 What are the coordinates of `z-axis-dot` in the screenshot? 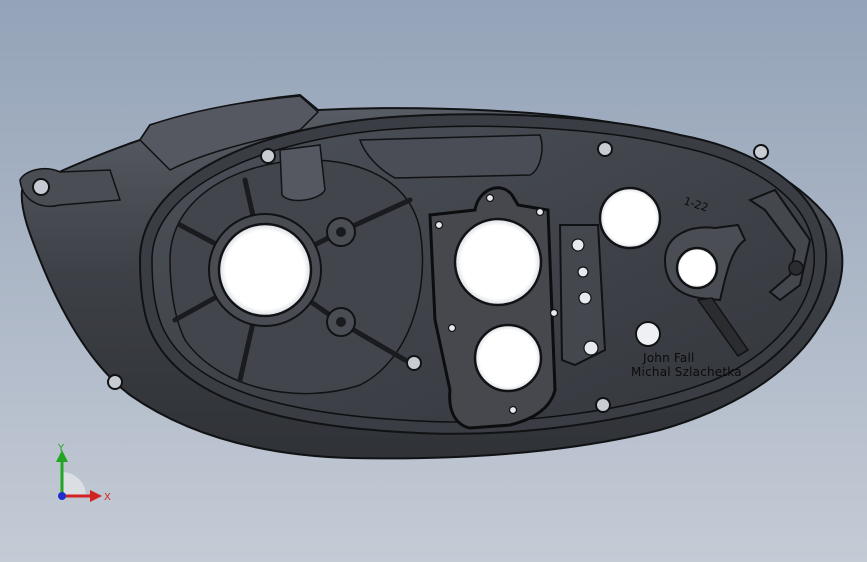 It's located at (62, 496).